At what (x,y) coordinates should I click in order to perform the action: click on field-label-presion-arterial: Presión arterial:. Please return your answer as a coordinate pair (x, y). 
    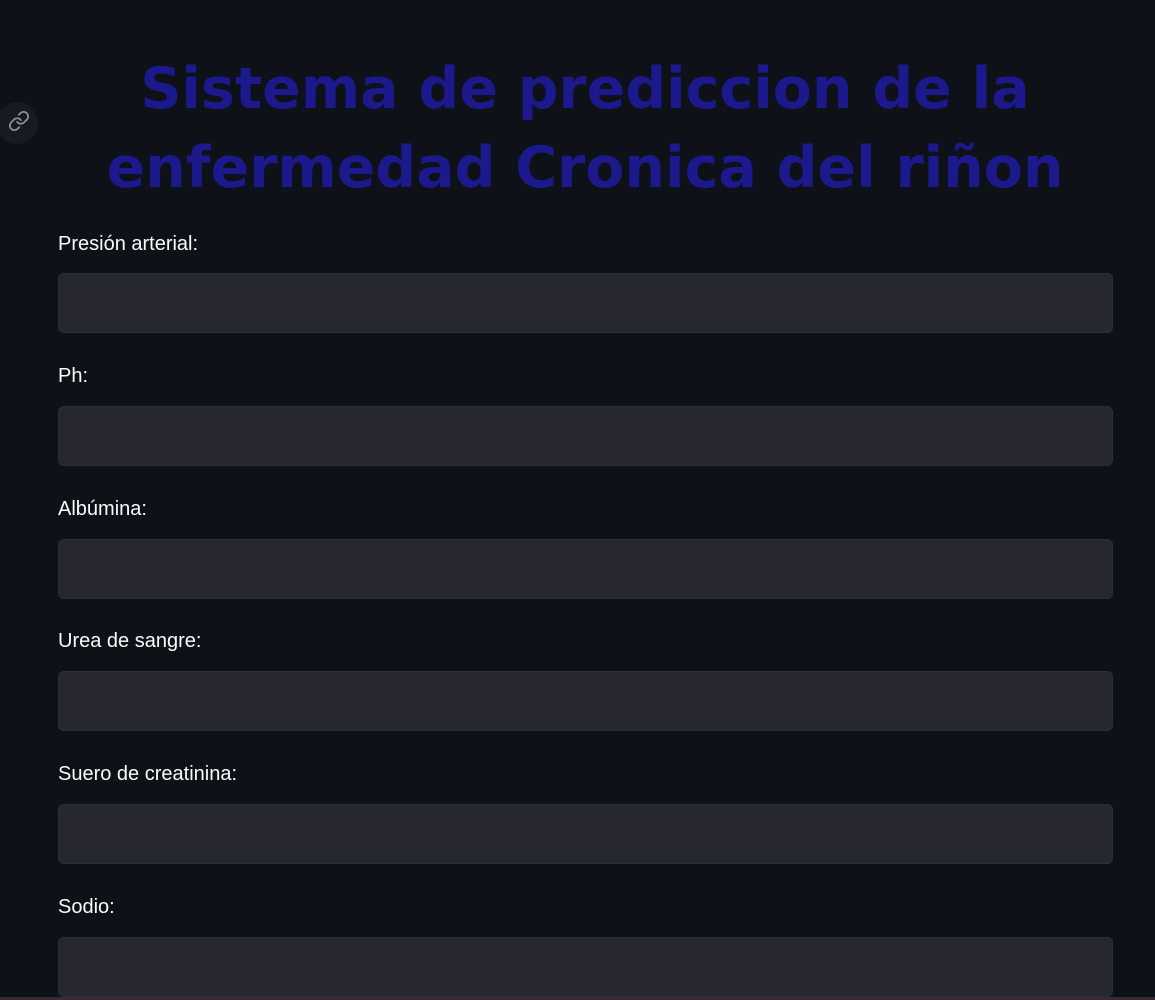
    Looking at the image, I should click on (128, 244).